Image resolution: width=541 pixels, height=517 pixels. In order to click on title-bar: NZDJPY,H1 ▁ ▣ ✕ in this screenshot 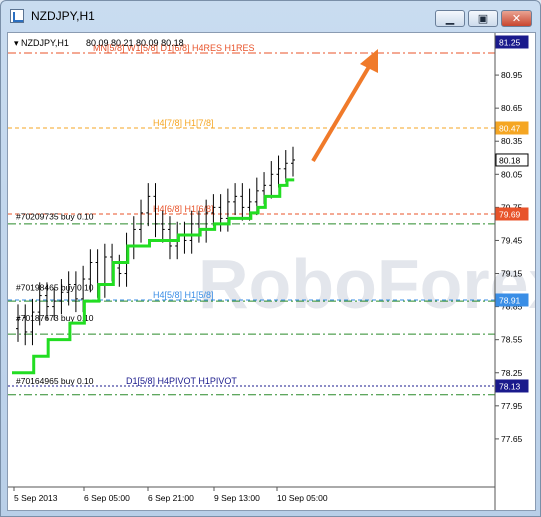, I will do `click(270, 16)`.